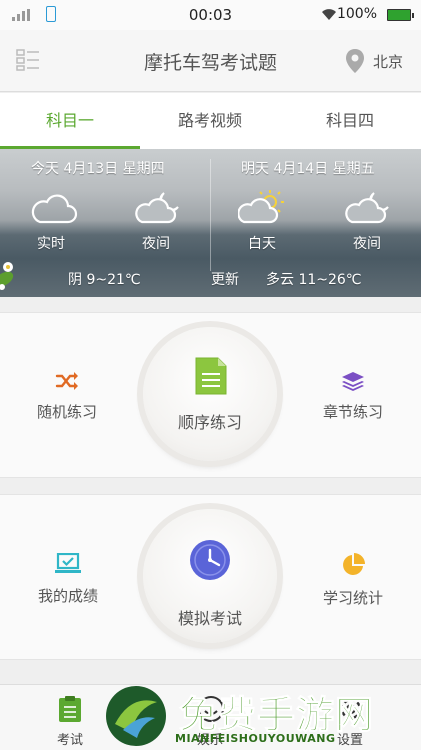 The width and height of the screenshot is (421, 750). What do you see at coordinates (353, 381) in the screenshot?
I see `layers-icon` at bounding box center [353, 381].